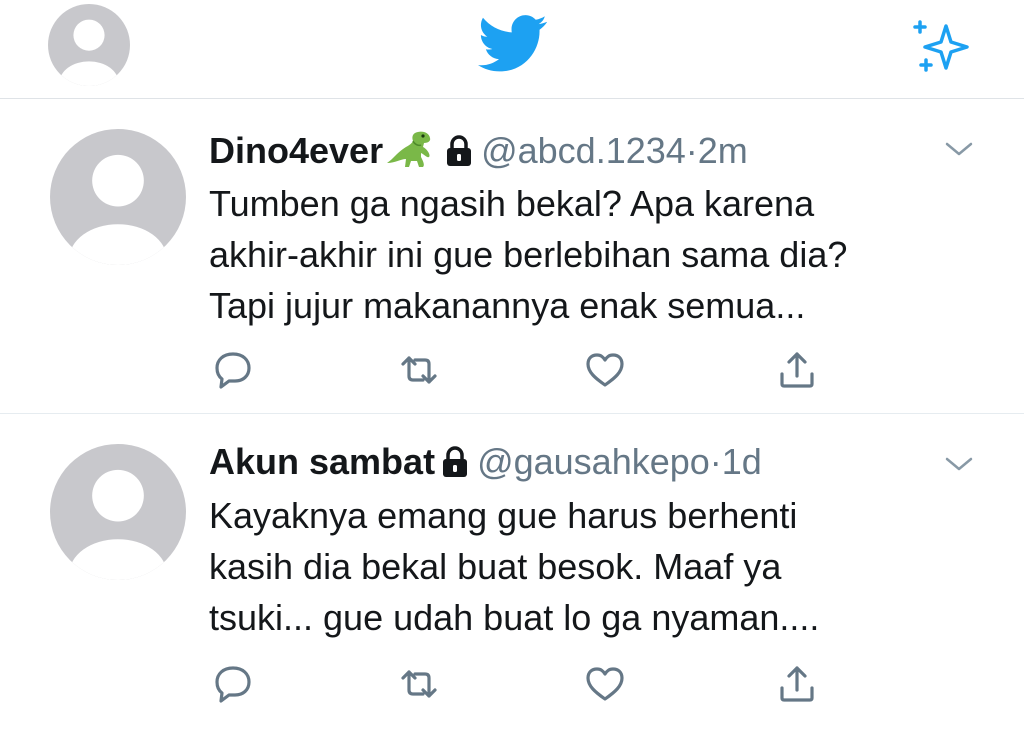 The image size is (1024, 730). I want to click on display-name: Akun sambat, so click(322, 461).